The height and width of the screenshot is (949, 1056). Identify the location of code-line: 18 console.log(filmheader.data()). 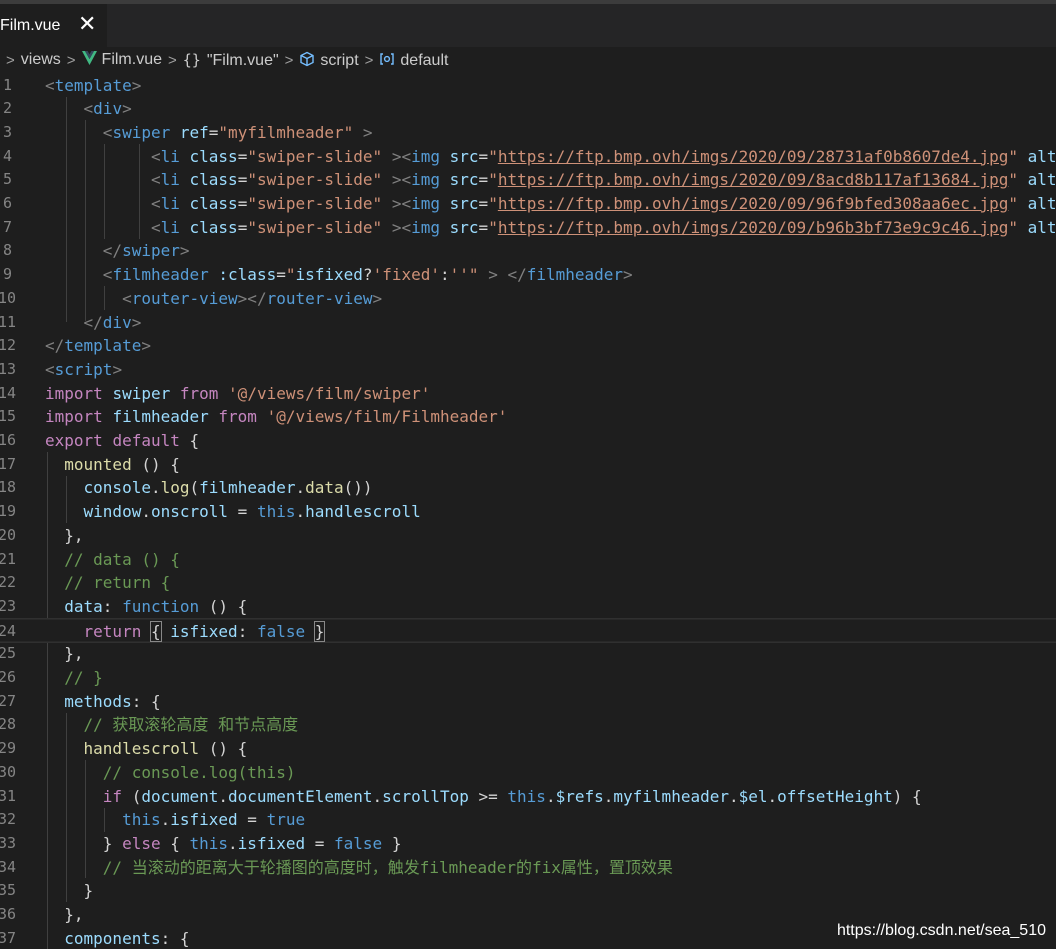
(528, 488).